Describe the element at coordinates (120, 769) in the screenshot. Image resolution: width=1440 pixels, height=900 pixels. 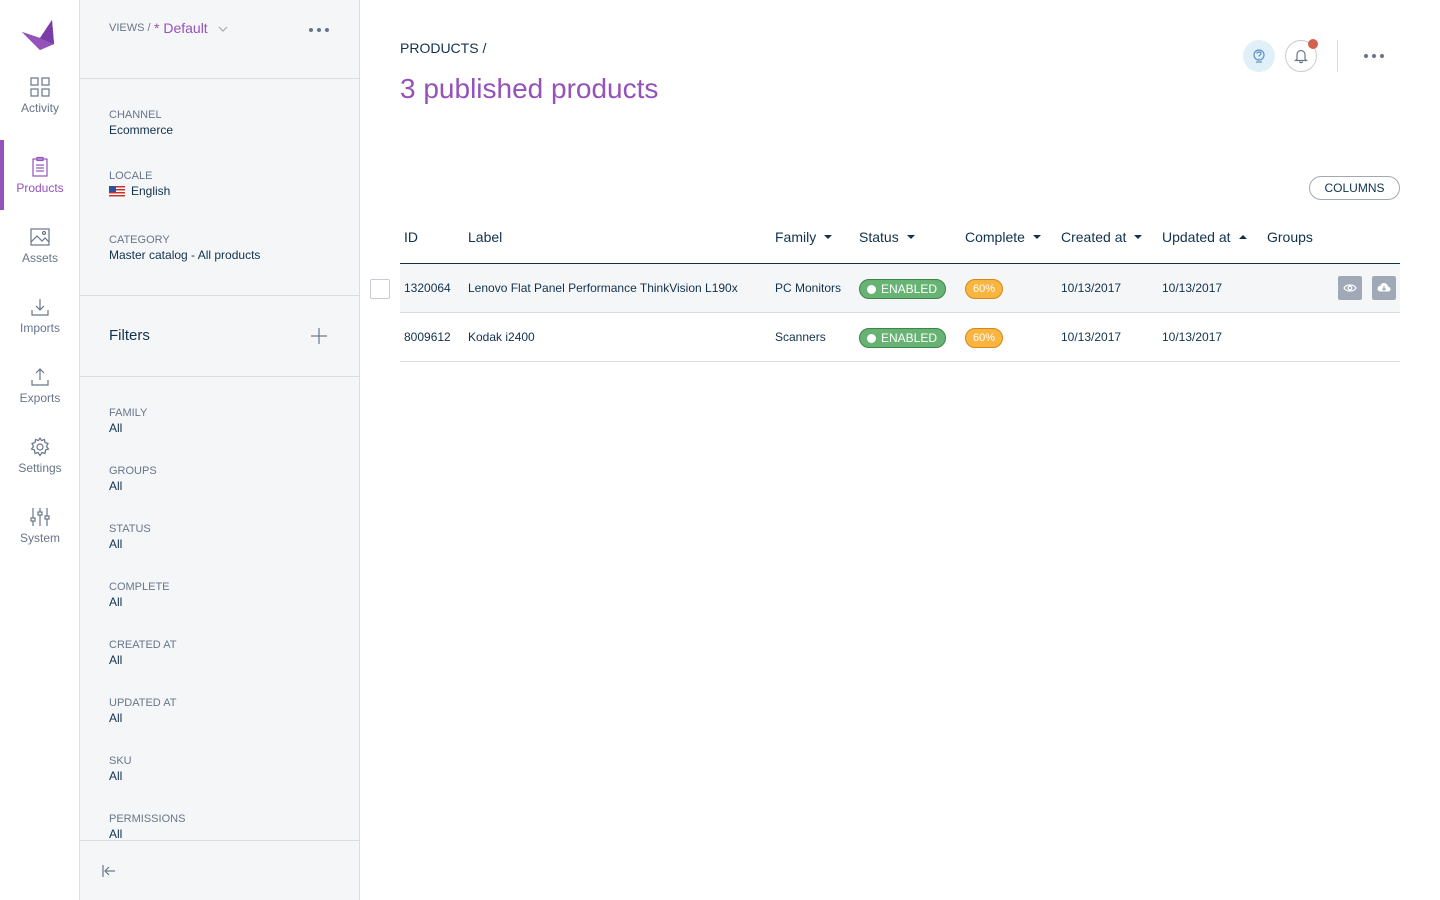
I see `filter-sku: SKU All` at that location.